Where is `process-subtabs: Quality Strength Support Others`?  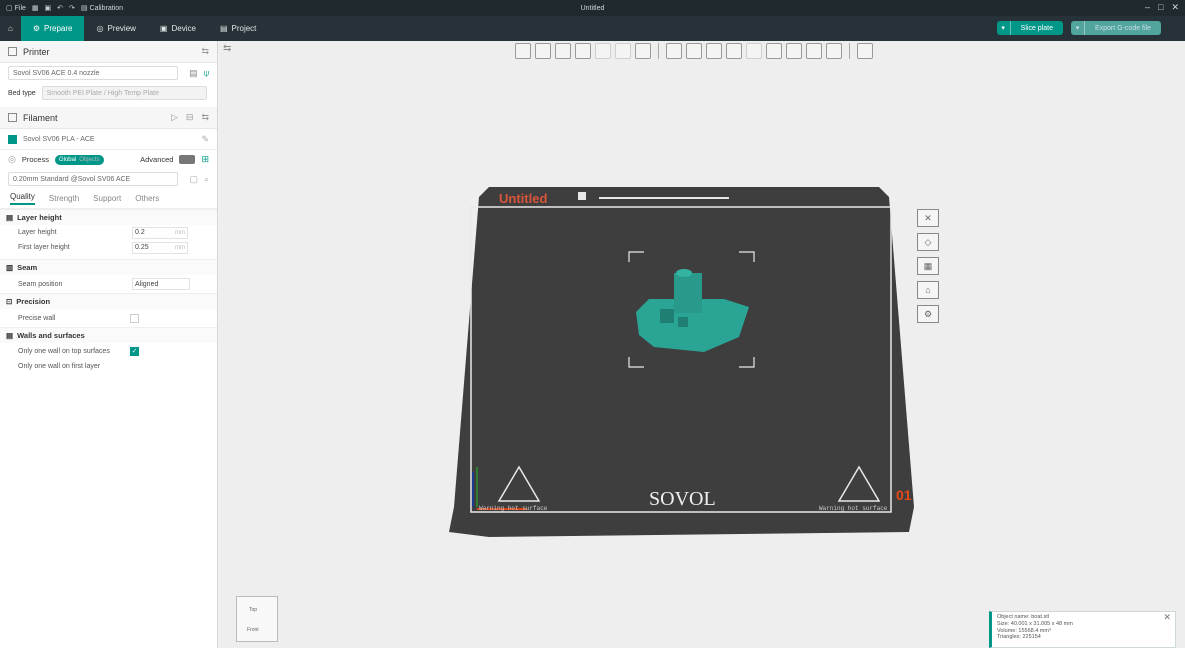
process-subtabs: Quality Strength Support Others is located at coordinates (108, 199).